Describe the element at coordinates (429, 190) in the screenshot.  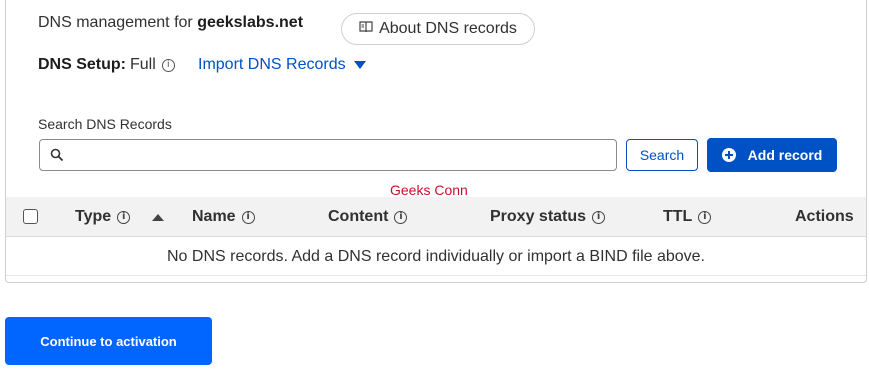
I see `watermark-text: Geeks Conn` at that location.